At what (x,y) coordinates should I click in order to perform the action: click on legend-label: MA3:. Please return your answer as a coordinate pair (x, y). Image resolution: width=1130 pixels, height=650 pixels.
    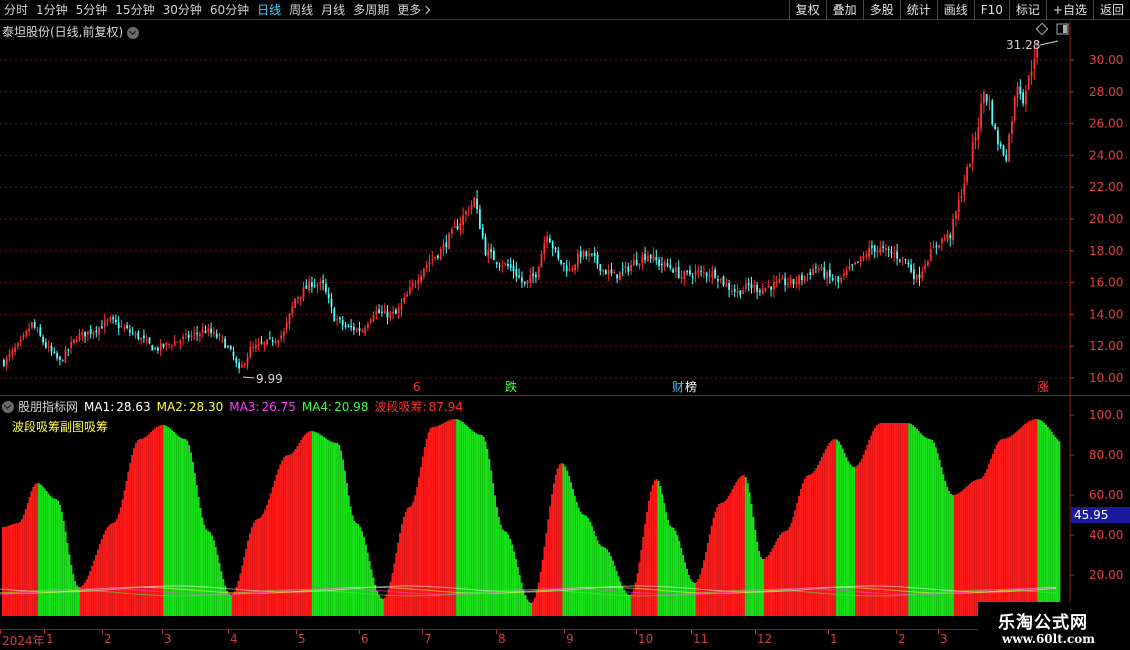
    Looking at the image, I should click on (244, 406).